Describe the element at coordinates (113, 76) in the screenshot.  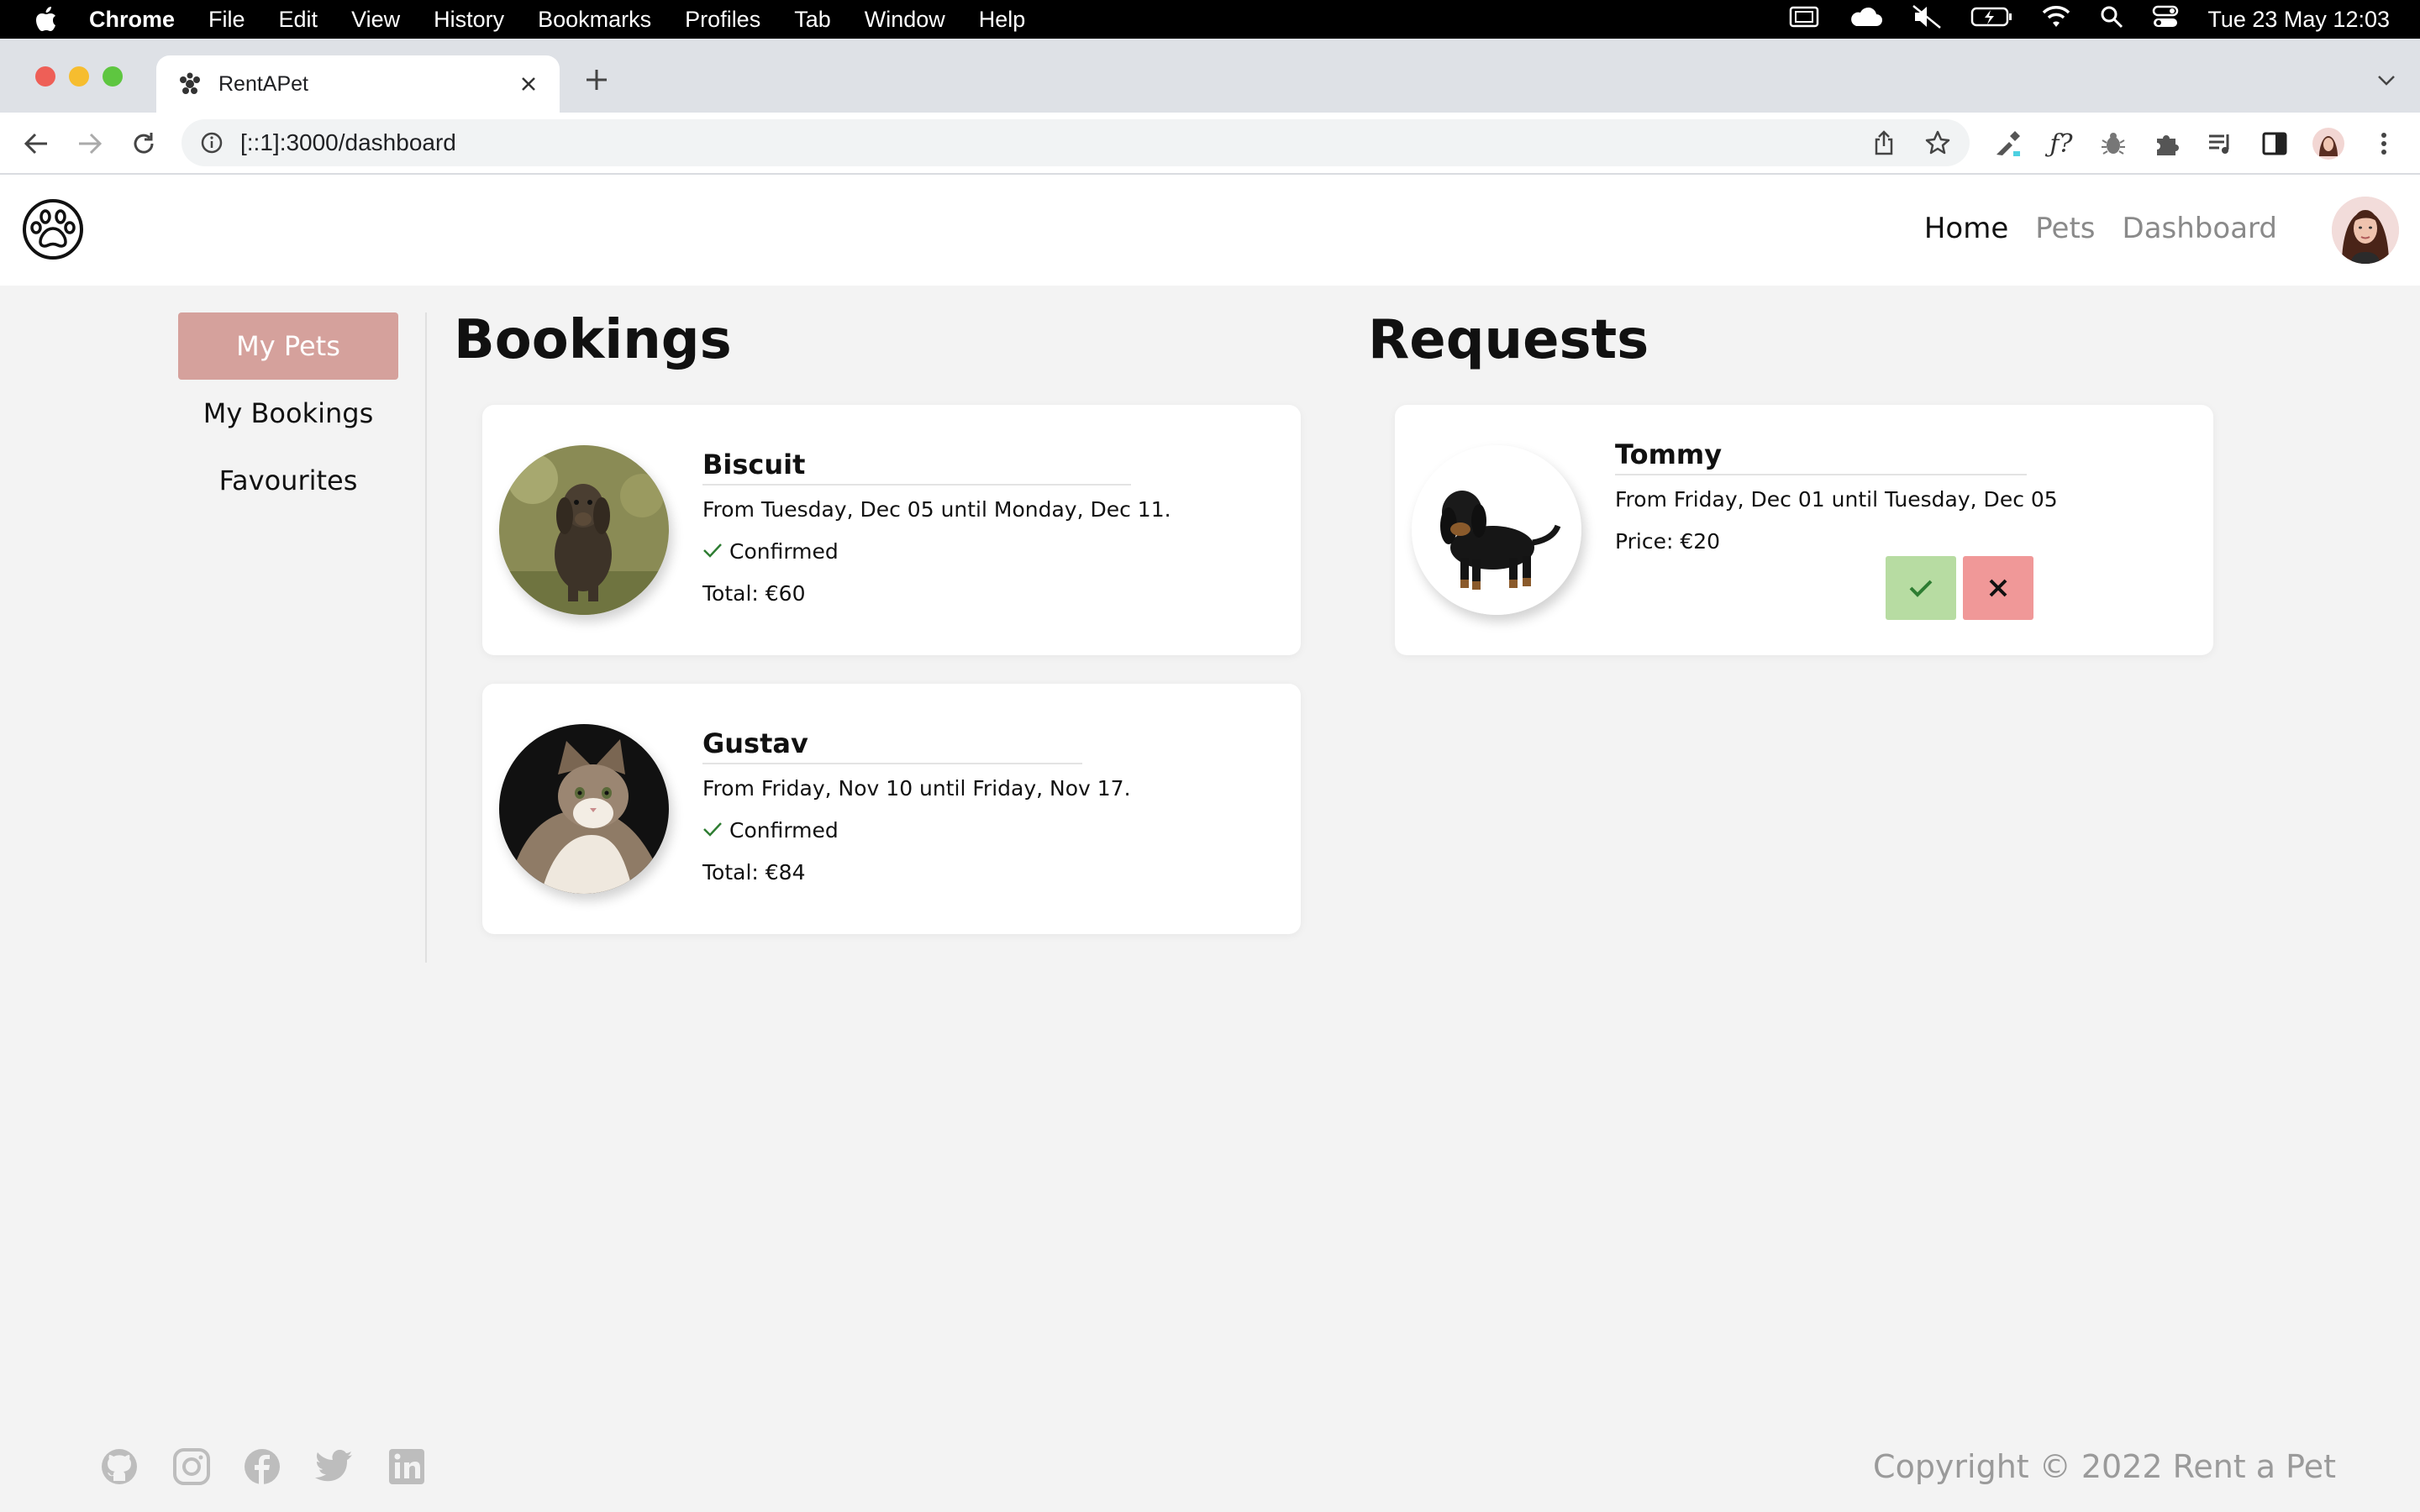
I see `window-zoom-button` at that location.